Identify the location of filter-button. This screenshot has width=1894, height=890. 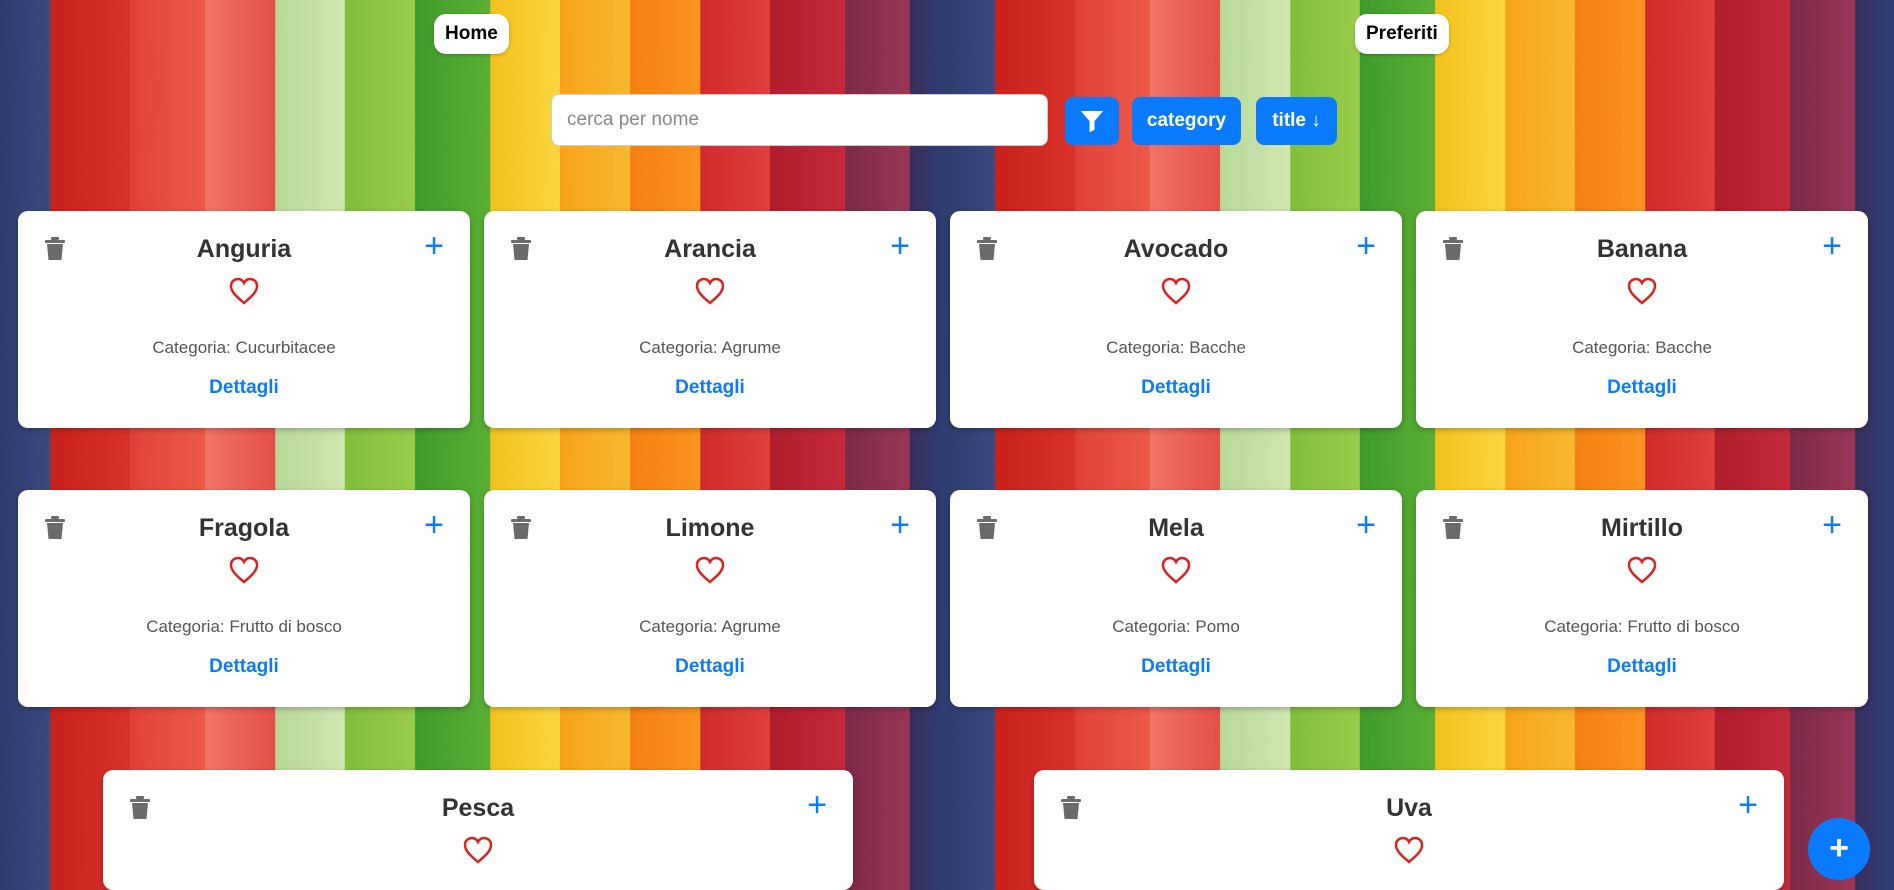
(1092, 121).